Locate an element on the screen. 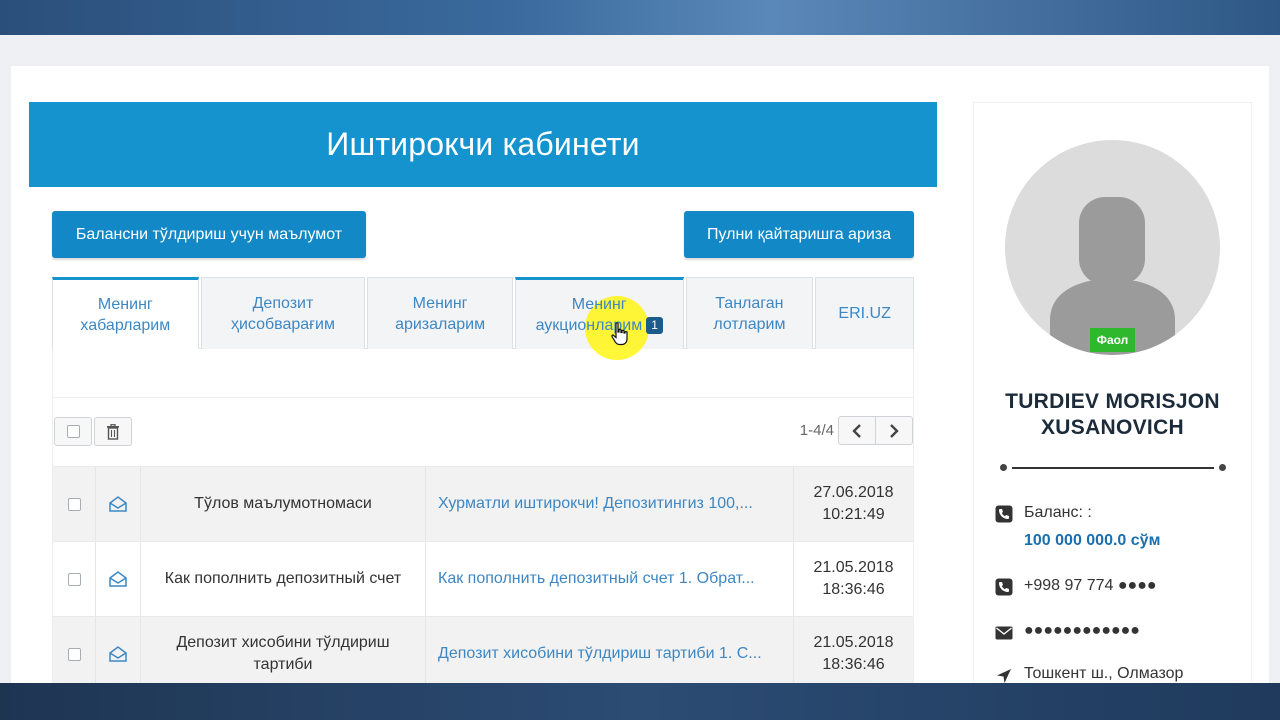 This screenshot has height=720, width=1280. message-title: Тўлов маълумотномаси is located at coordinates (283, 504).